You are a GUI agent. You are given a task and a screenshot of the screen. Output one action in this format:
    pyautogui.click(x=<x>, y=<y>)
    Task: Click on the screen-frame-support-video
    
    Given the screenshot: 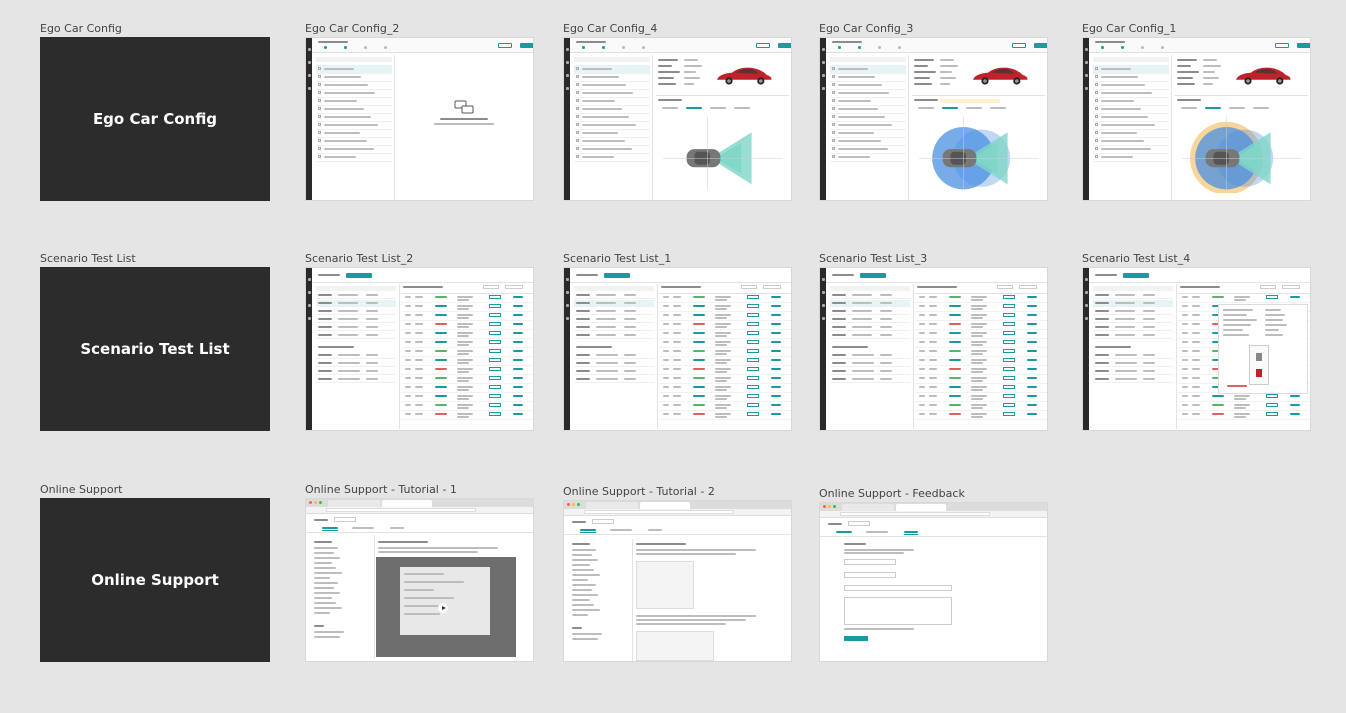 What is the action you would take?
    pyautogui.click(x=419, y=580)
    